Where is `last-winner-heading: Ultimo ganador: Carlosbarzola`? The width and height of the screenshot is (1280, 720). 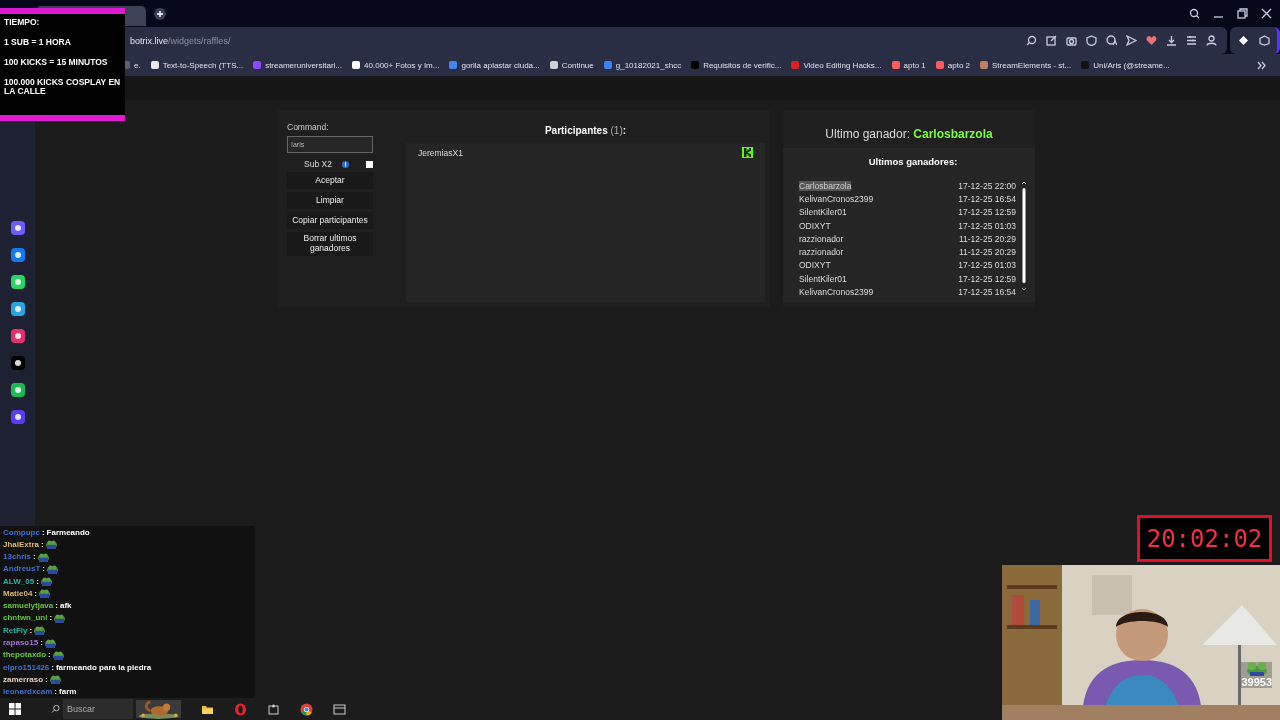 last-winner-heading: Ultimo ganador: Carlosbarzola is located at coordinates (909, 134).